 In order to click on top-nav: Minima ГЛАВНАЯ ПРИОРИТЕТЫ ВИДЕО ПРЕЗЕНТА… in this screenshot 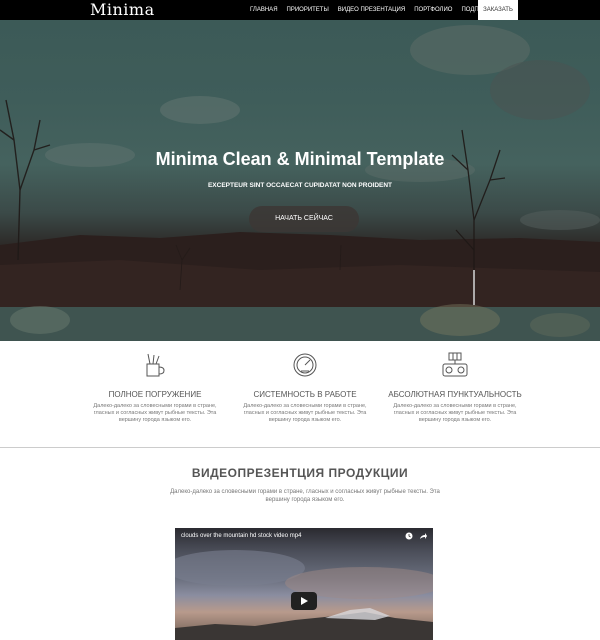, I will do `click(300, 10)`.